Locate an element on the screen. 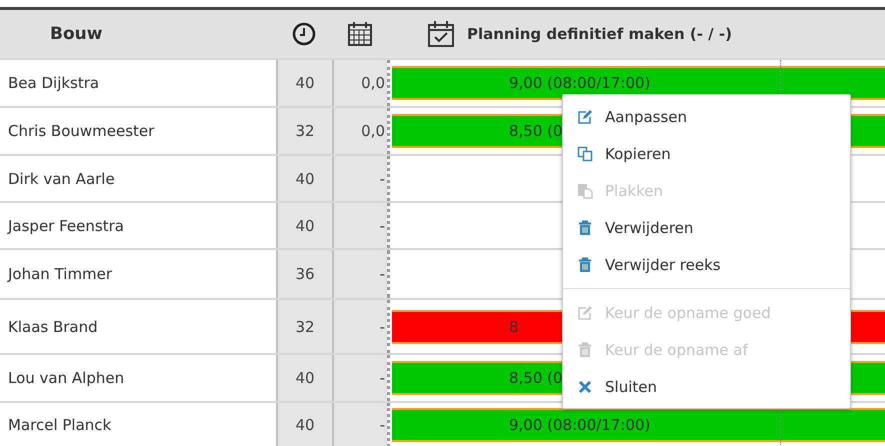 The width and height of the screenshot is (885, 446). employee-name: Lou van Alphen is located at coordinates (66, 378).